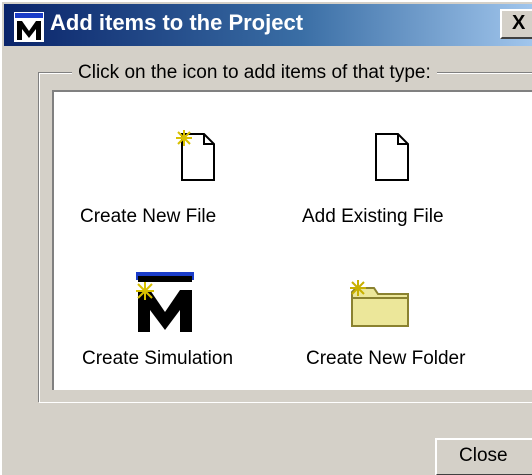 The width and height of the screenshot is (532, 475). Describe the element at coordinates (519, 23) in the screenshot. I see `close-icon: X` at that location.